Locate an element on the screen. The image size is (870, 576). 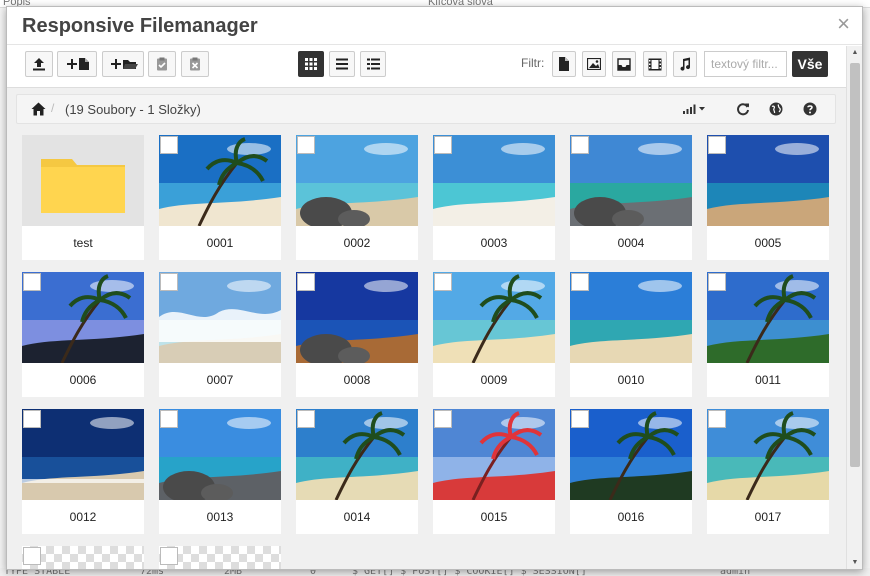
folder-thumbnail is located at coordinates (83, 180).